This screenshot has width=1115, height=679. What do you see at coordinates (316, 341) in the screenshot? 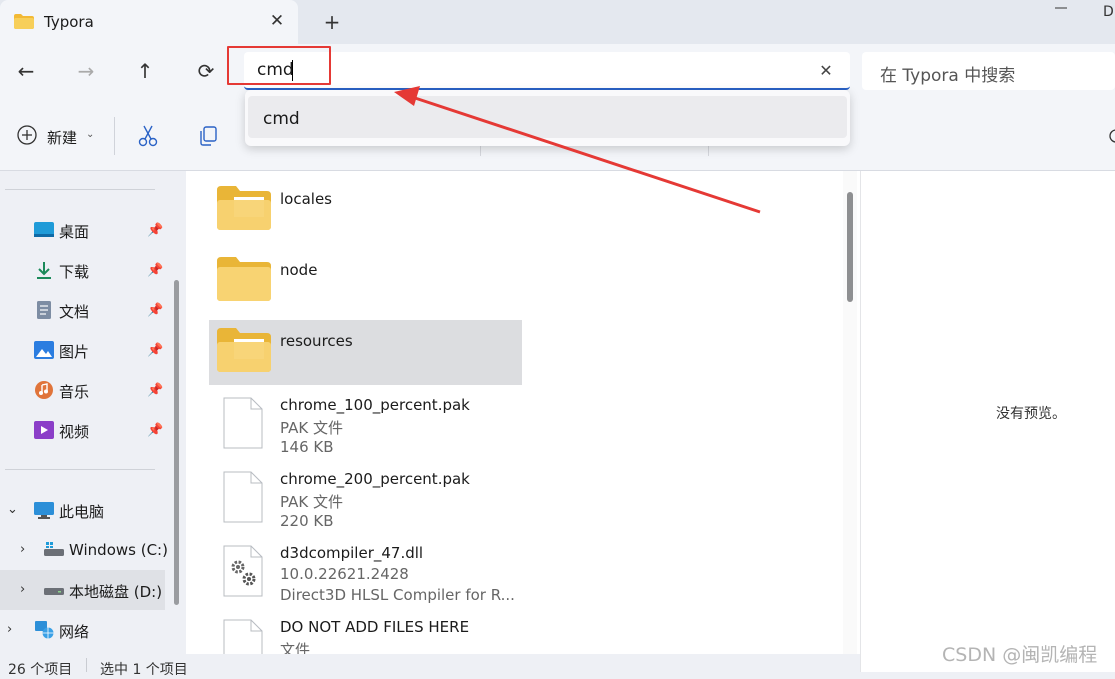
I see `file-name: resources` at bounding box center [316, 341].